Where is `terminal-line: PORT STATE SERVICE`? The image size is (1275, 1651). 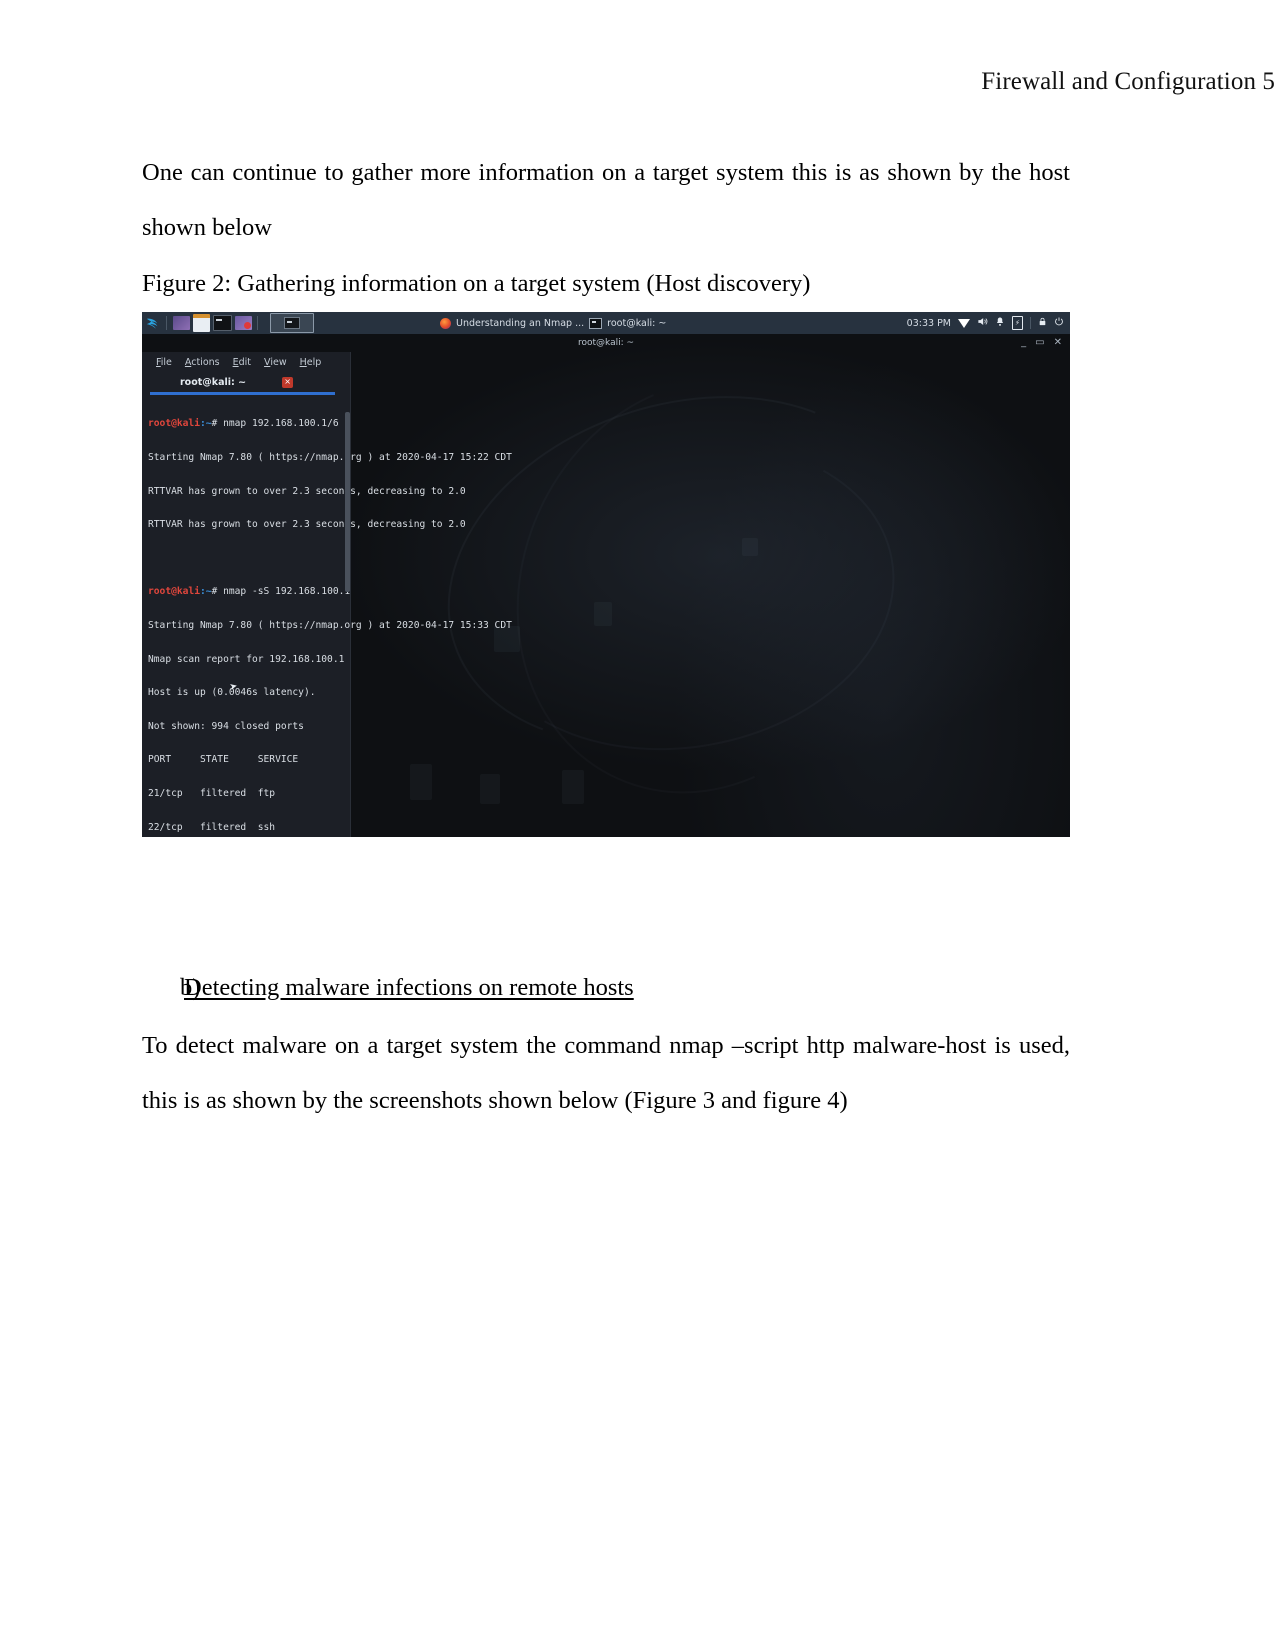 terminal-line: PORT STATE SERVICE is located at coordinates (223, 760).